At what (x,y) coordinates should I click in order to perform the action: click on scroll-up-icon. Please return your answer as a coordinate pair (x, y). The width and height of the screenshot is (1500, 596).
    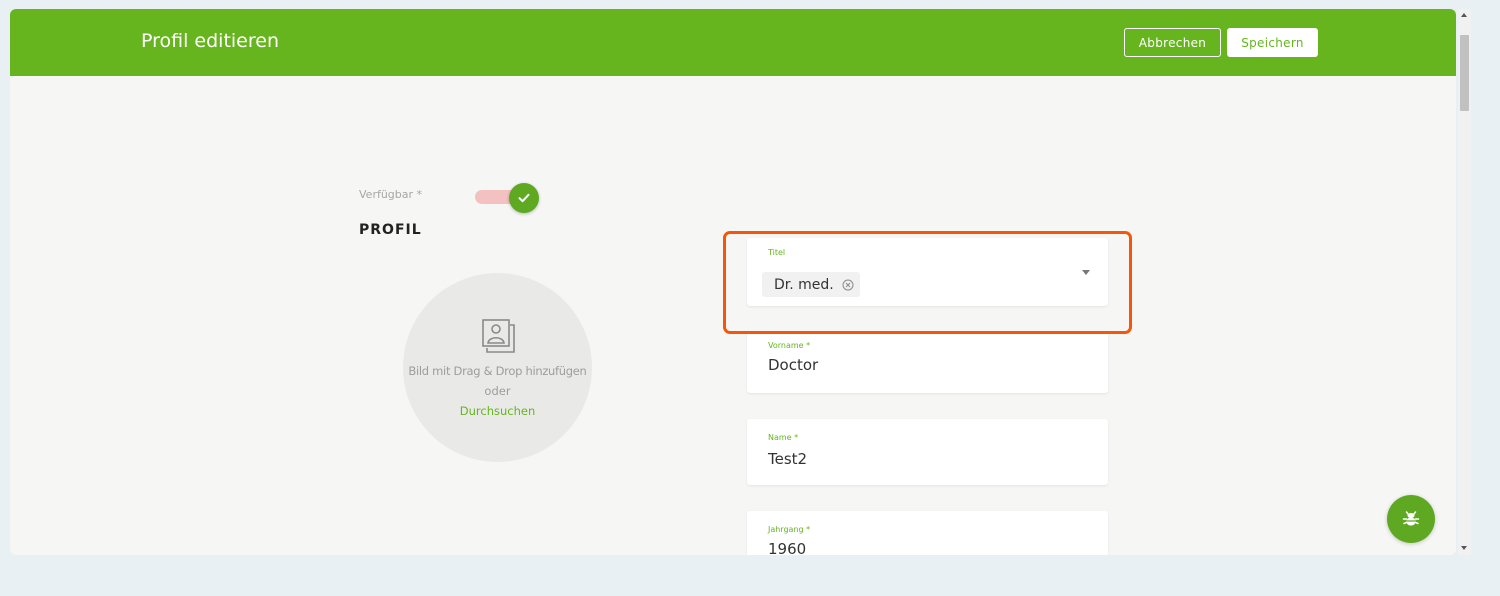
    Looking at the image, I should click on (1464, 15).